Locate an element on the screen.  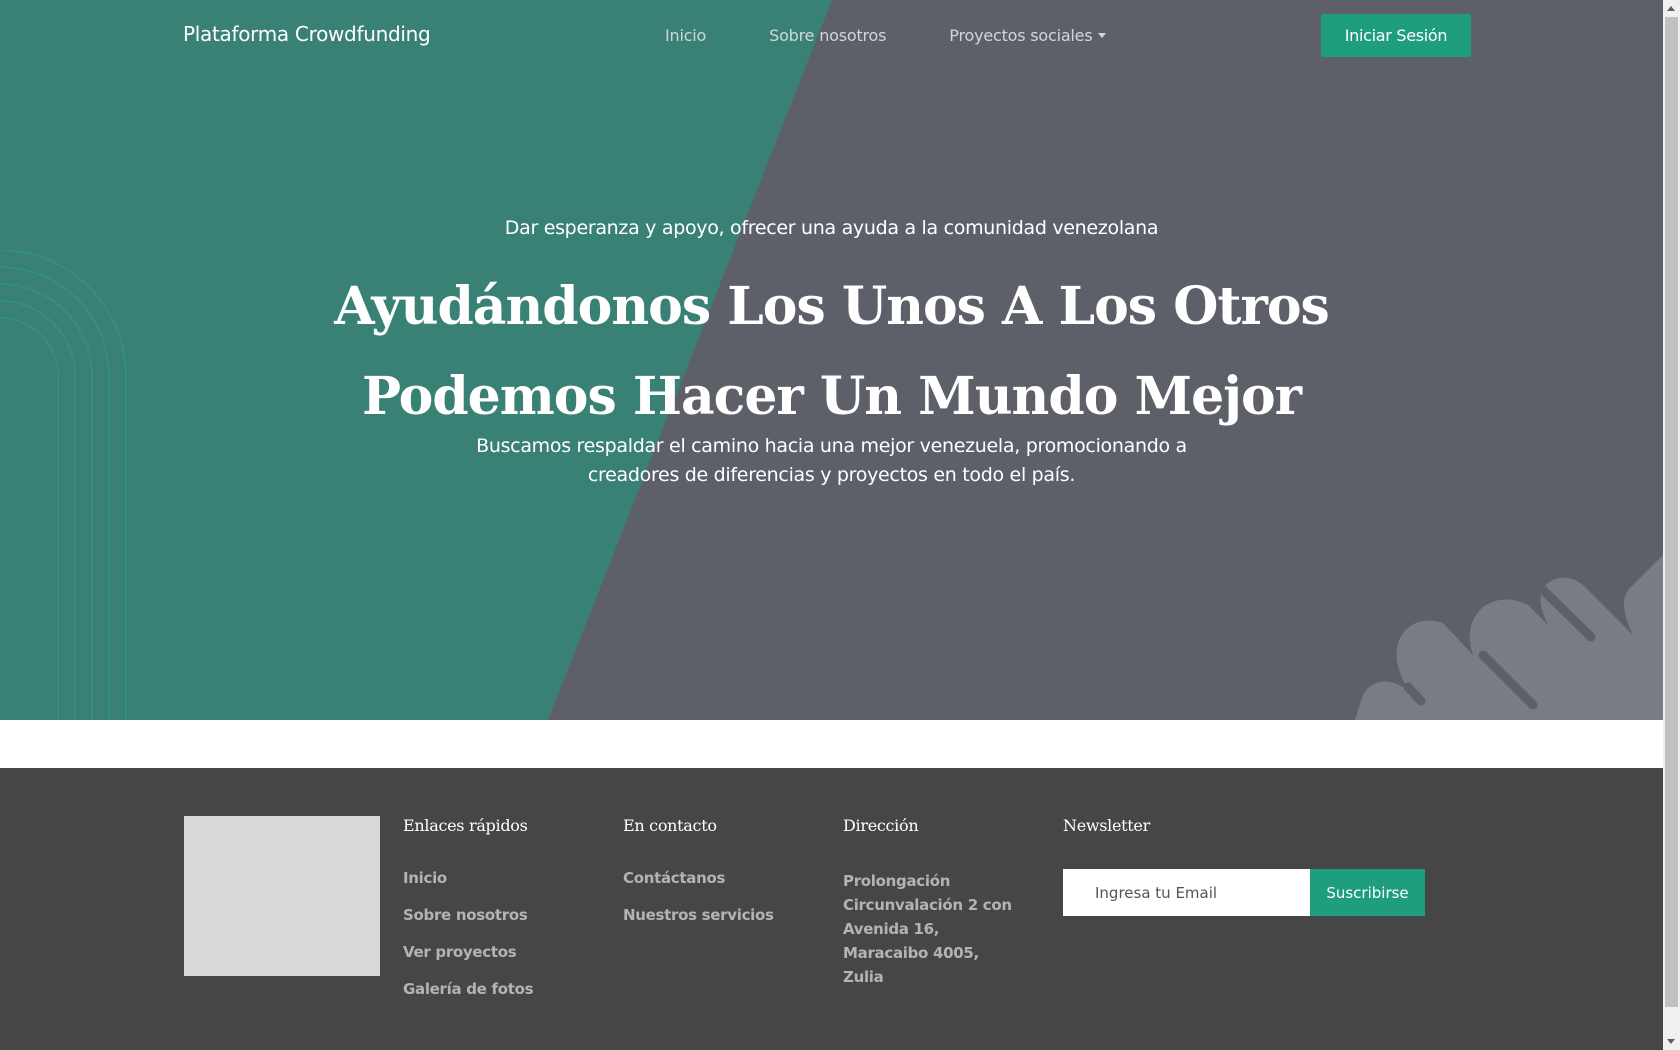
nav-dropdown-proyectos-sociales: Proyectos sociales is located at coordinates (1027, 35).